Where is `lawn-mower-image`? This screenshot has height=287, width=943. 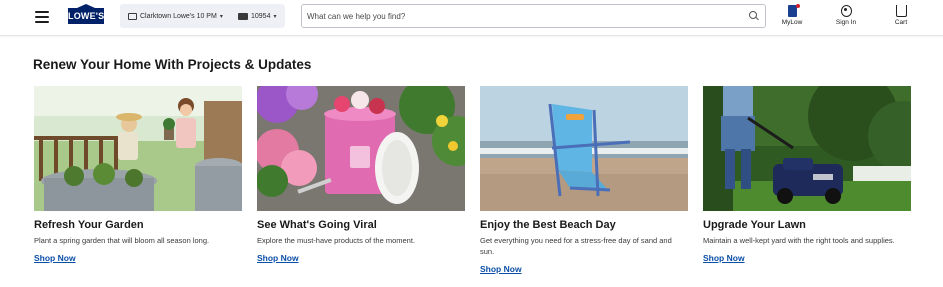 lawn-mower-image is located at coordinates (807, 148).